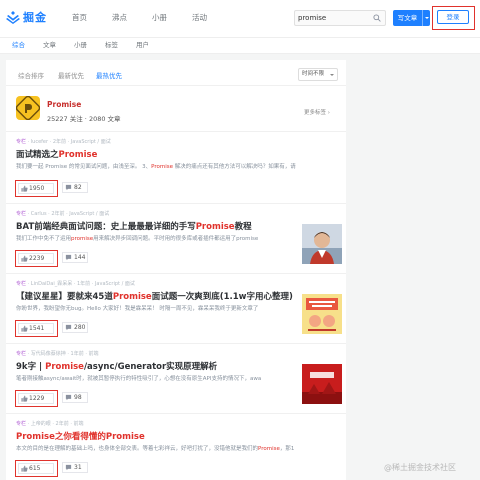 This screenshot has width=480, height=480. I want to click on tag-name: Promise, so click(64, 104).